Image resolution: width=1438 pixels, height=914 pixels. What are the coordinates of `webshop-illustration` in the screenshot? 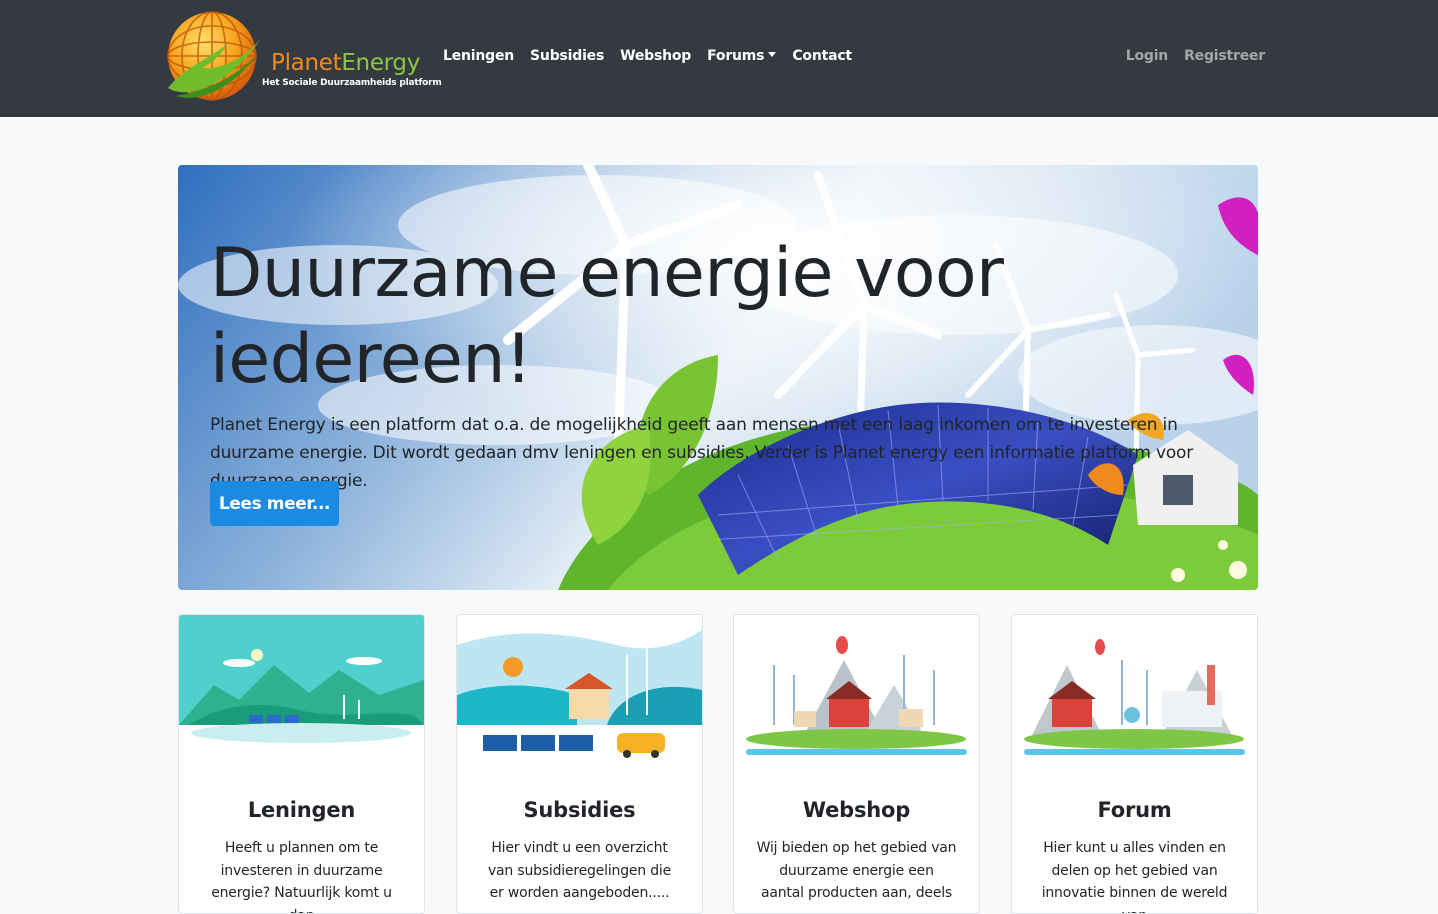 It's located at (856, 695).